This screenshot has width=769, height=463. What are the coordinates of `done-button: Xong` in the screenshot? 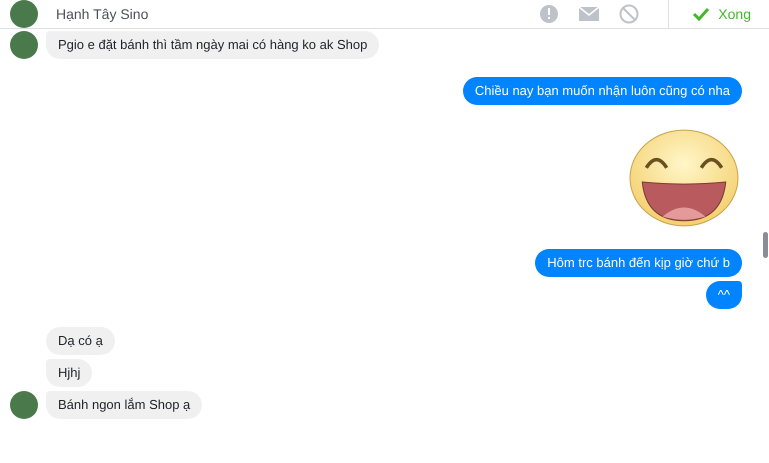 It's located at (721, 14).